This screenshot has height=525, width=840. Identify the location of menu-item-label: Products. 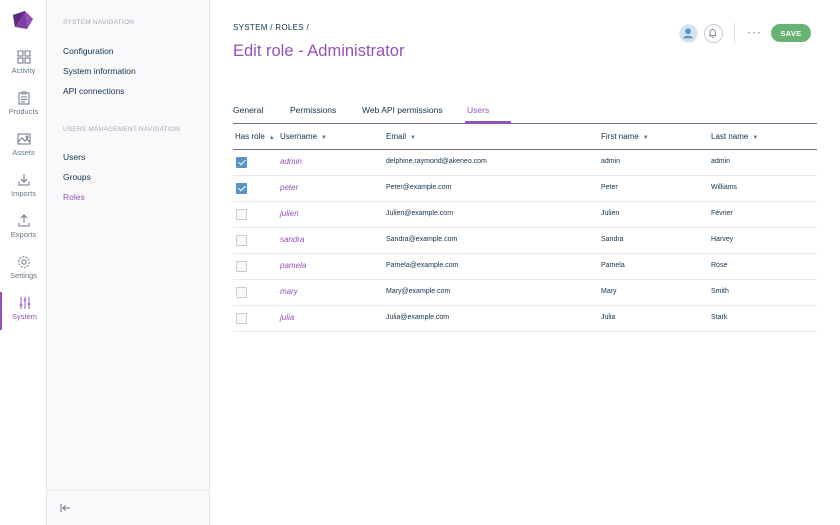
(23, 111).